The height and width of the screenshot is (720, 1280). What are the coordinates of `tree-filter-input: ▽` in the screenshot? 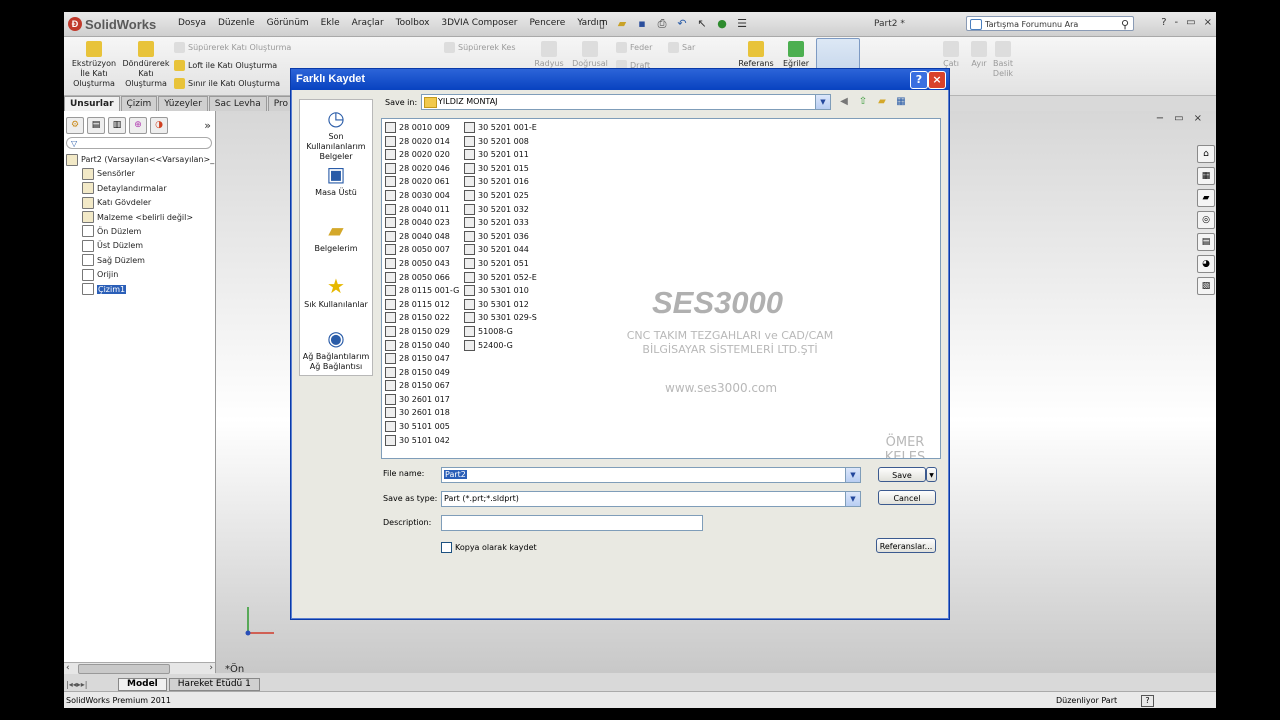 It's located at (139, 143).